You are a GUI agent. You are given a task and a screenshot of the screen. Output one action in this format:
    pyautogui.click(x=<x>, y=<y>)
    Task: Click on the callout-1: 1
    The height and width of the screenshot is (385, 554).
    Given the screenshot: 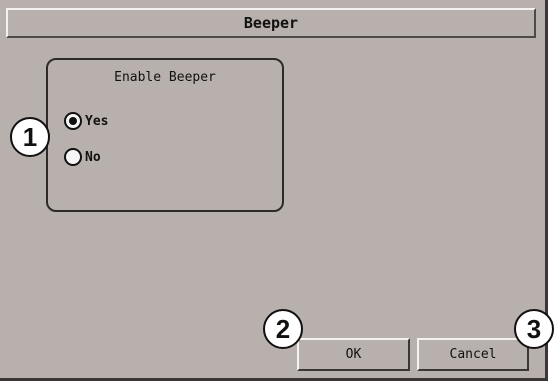 What is the action you would take?
    pyautogui.click(x=30, y=137)
    